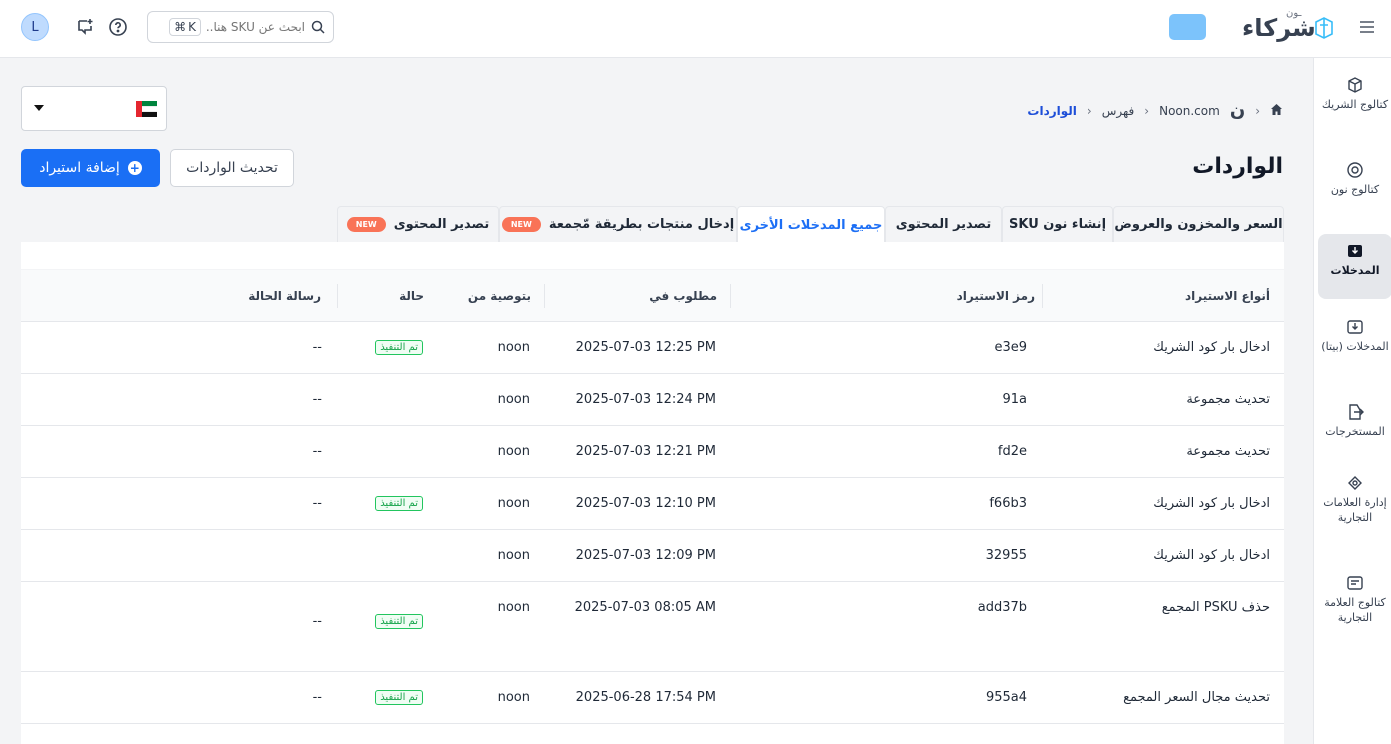 The image size is (1391, 744). I want to click on sidebar-item-imports-beta: المدخلات (بيتا), so click(1354, 345).